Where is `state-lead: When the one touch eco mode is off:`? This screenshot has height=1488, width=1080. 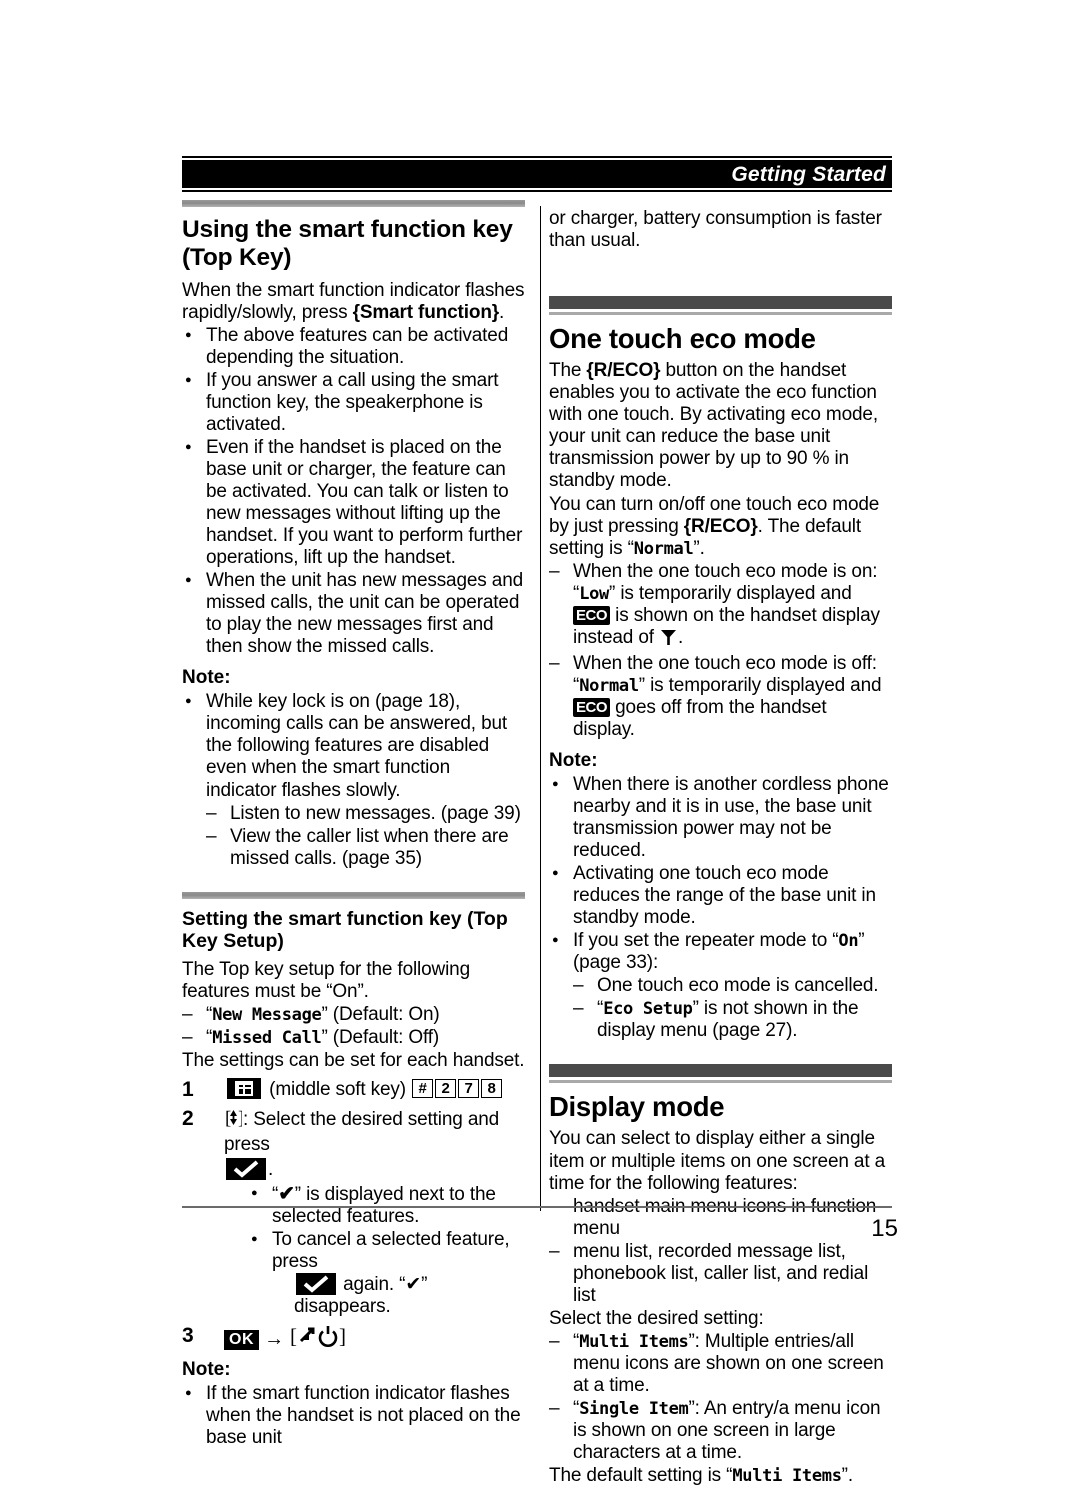 state-lead: When the one touch eco mode is off: is located at coordinates (725, 663).